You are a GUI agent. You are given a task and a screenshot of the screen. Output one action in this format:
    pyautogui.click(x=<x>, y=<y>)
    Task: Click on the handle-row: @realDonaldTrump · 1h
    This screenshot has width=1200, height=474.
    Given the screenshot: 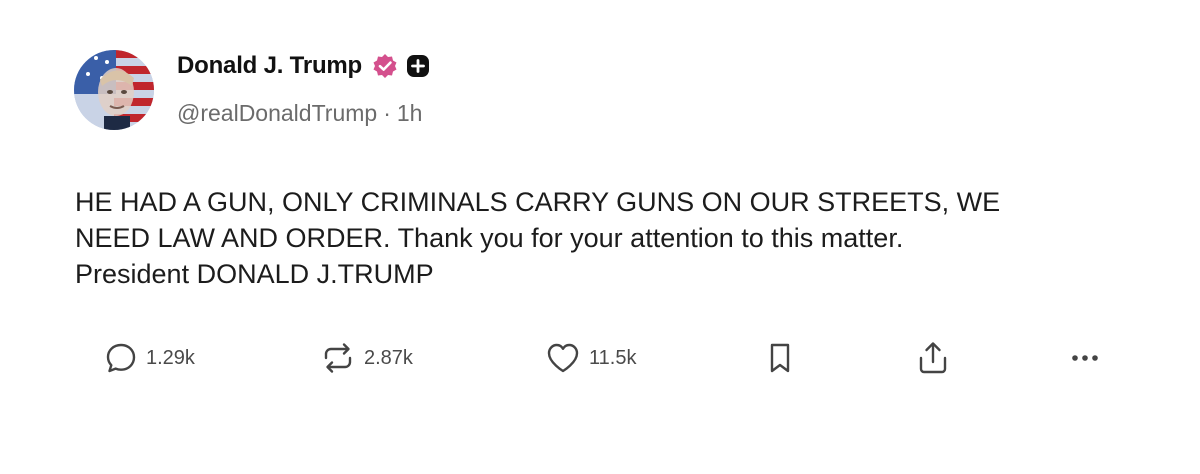 What is the action you would take?
    pyautogui.click(x=299, y=113)
    